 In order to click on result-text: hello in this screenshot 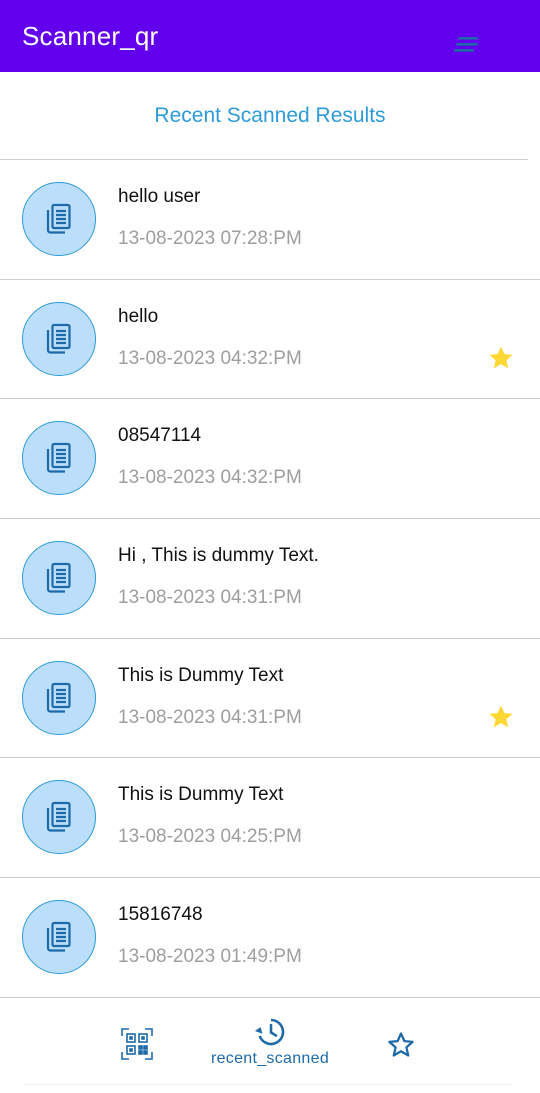, I will do `click(138, 316)`.